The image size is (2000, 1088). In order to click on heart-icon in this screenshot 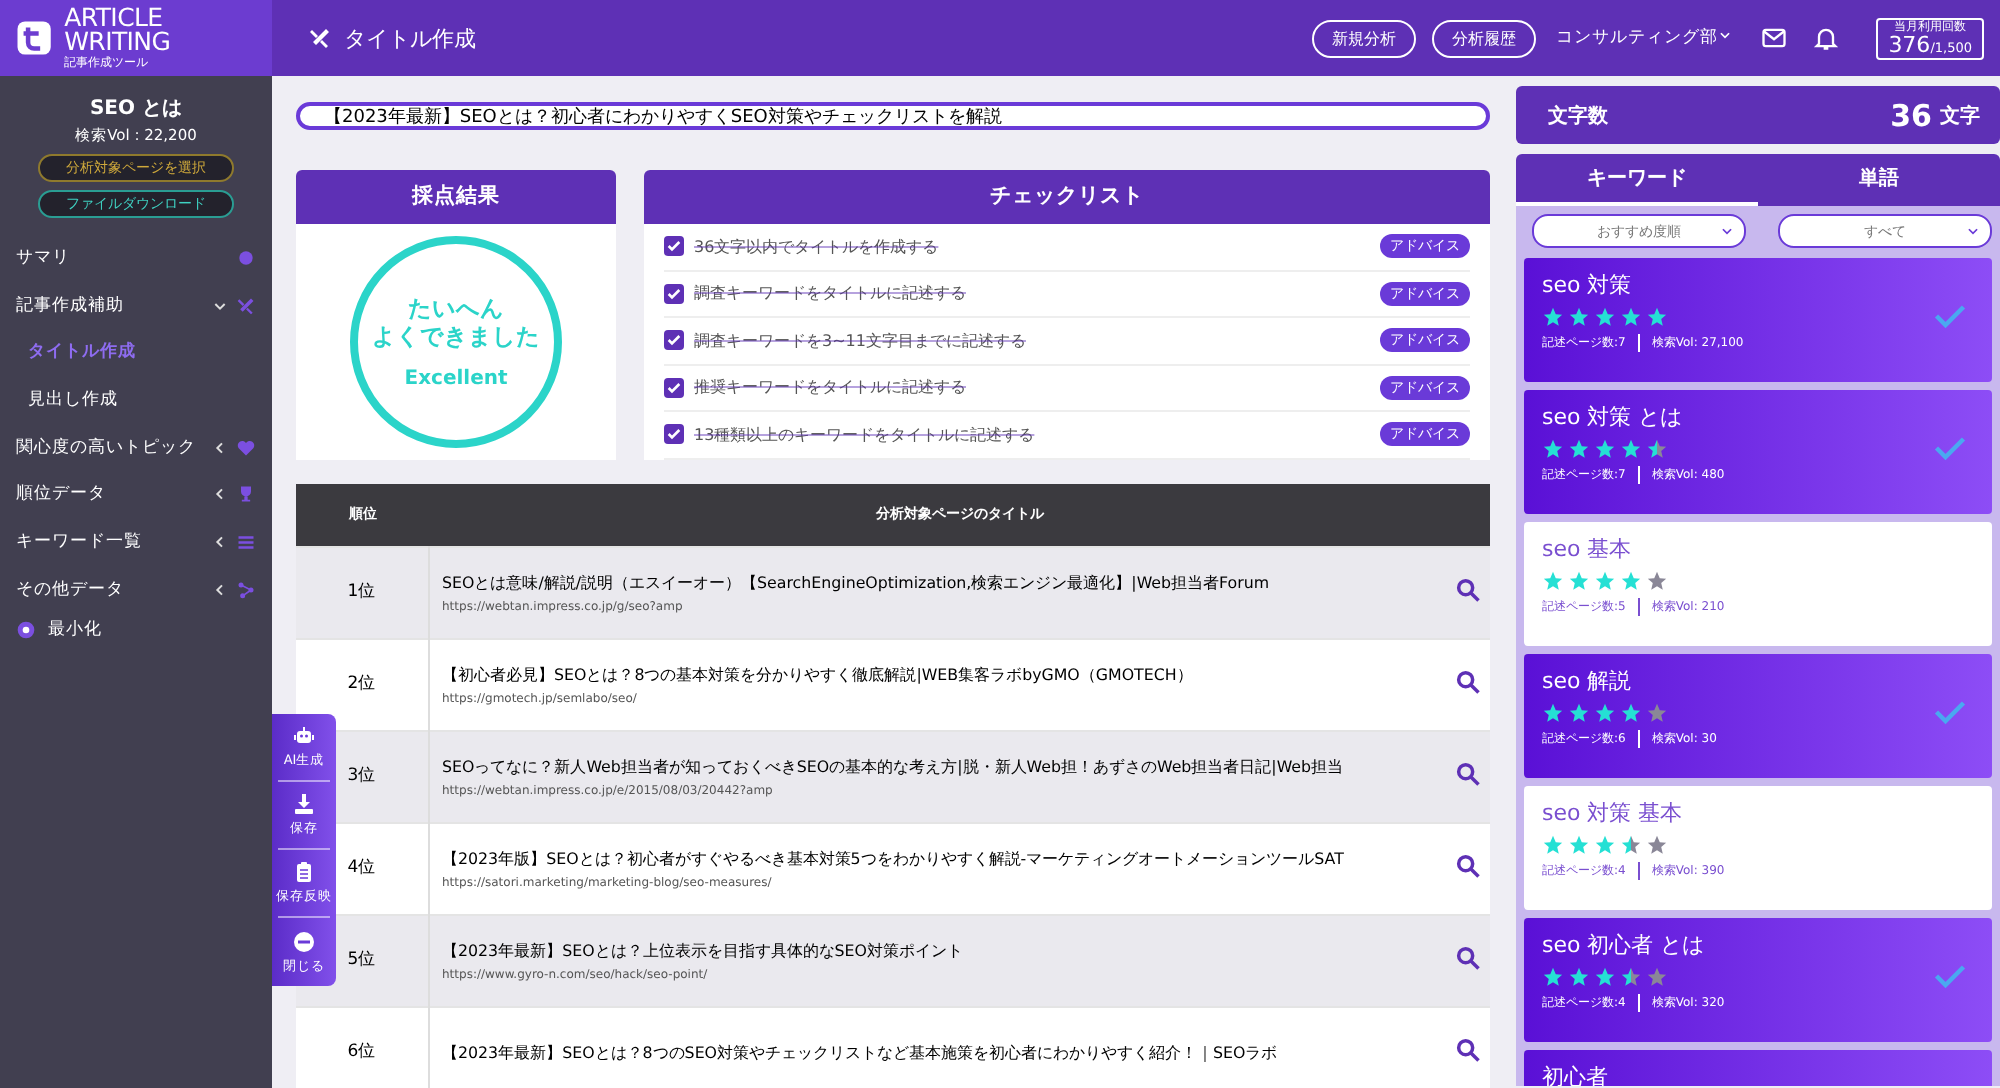, I will do `click(246, 447)`.